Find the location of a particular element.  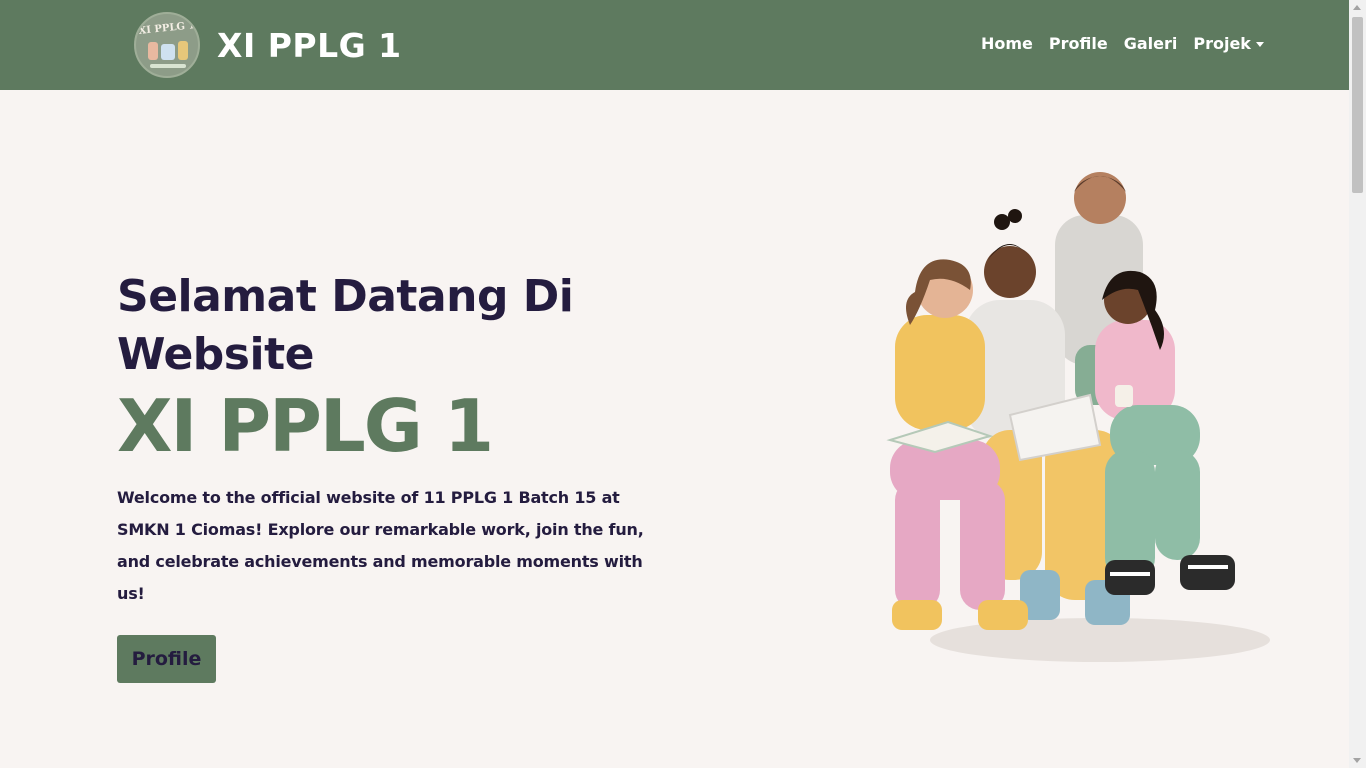

logo-icon: XI PPLG 1 is located at coordinates (167, 45).